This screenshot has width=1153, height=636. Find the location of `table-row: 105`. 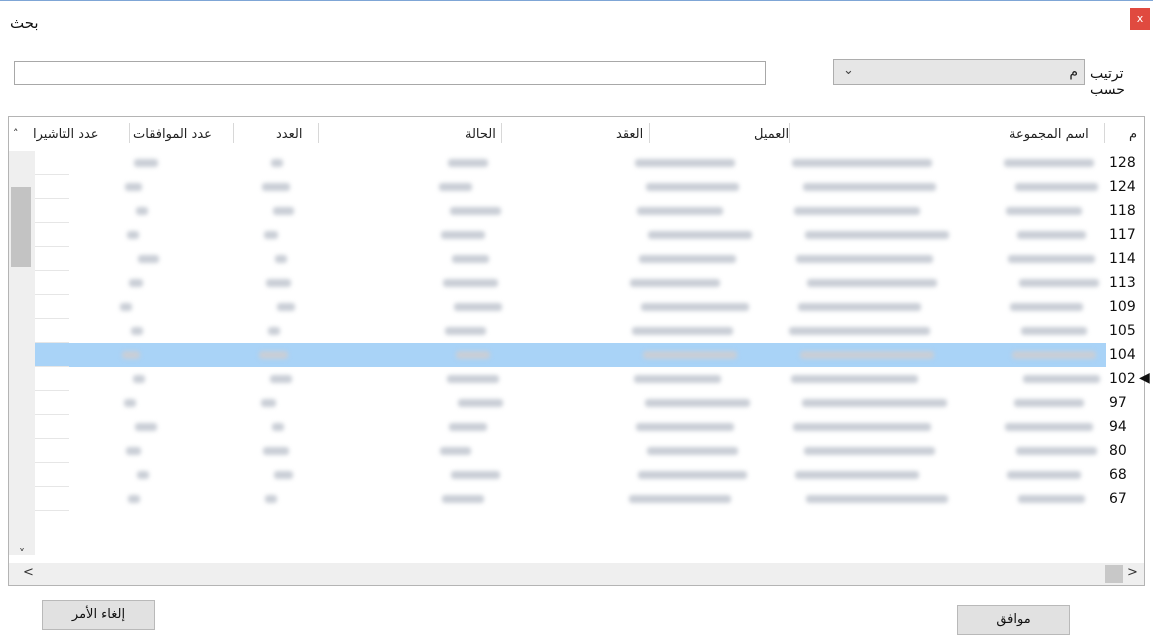

table-row: 105 is located at coordinates (576, 331).